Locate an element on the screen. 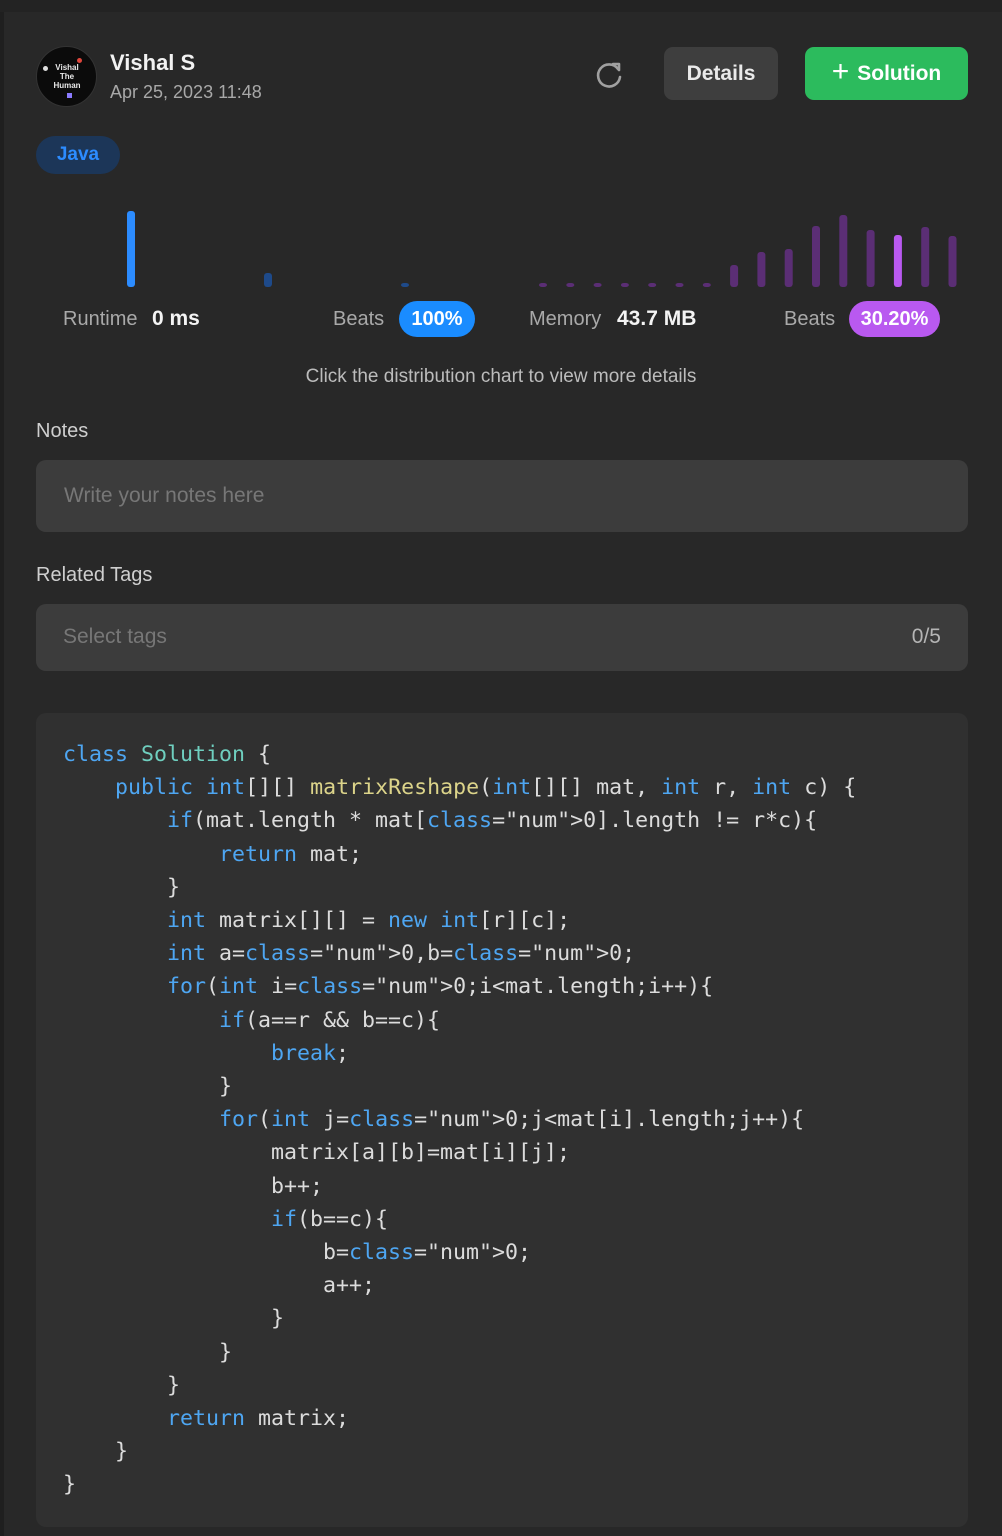 This screenshot has width=1002, height=1536. runtime-beats-badge: 100% is located at coordinates (437, 319).